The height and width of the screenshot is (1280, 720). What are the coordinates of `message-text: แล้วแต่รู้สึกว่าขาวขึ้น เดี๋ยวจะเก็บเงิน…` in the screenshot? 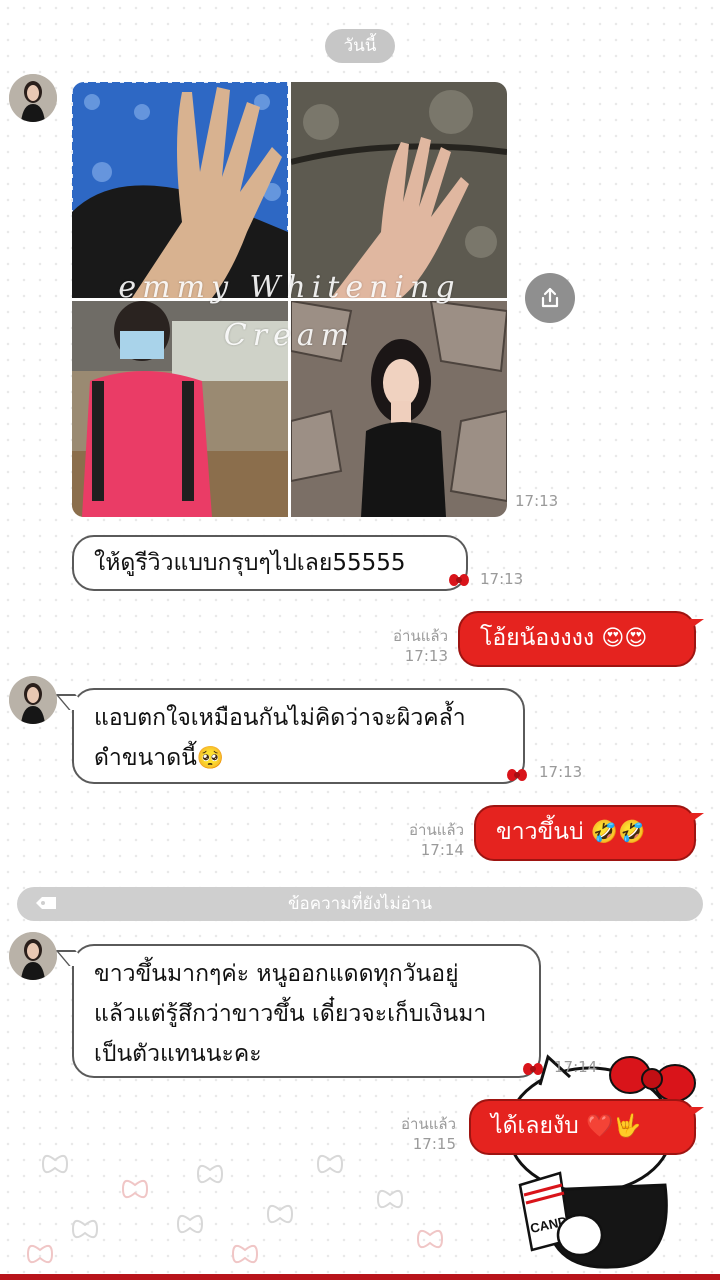 It's located at (290, 1014).